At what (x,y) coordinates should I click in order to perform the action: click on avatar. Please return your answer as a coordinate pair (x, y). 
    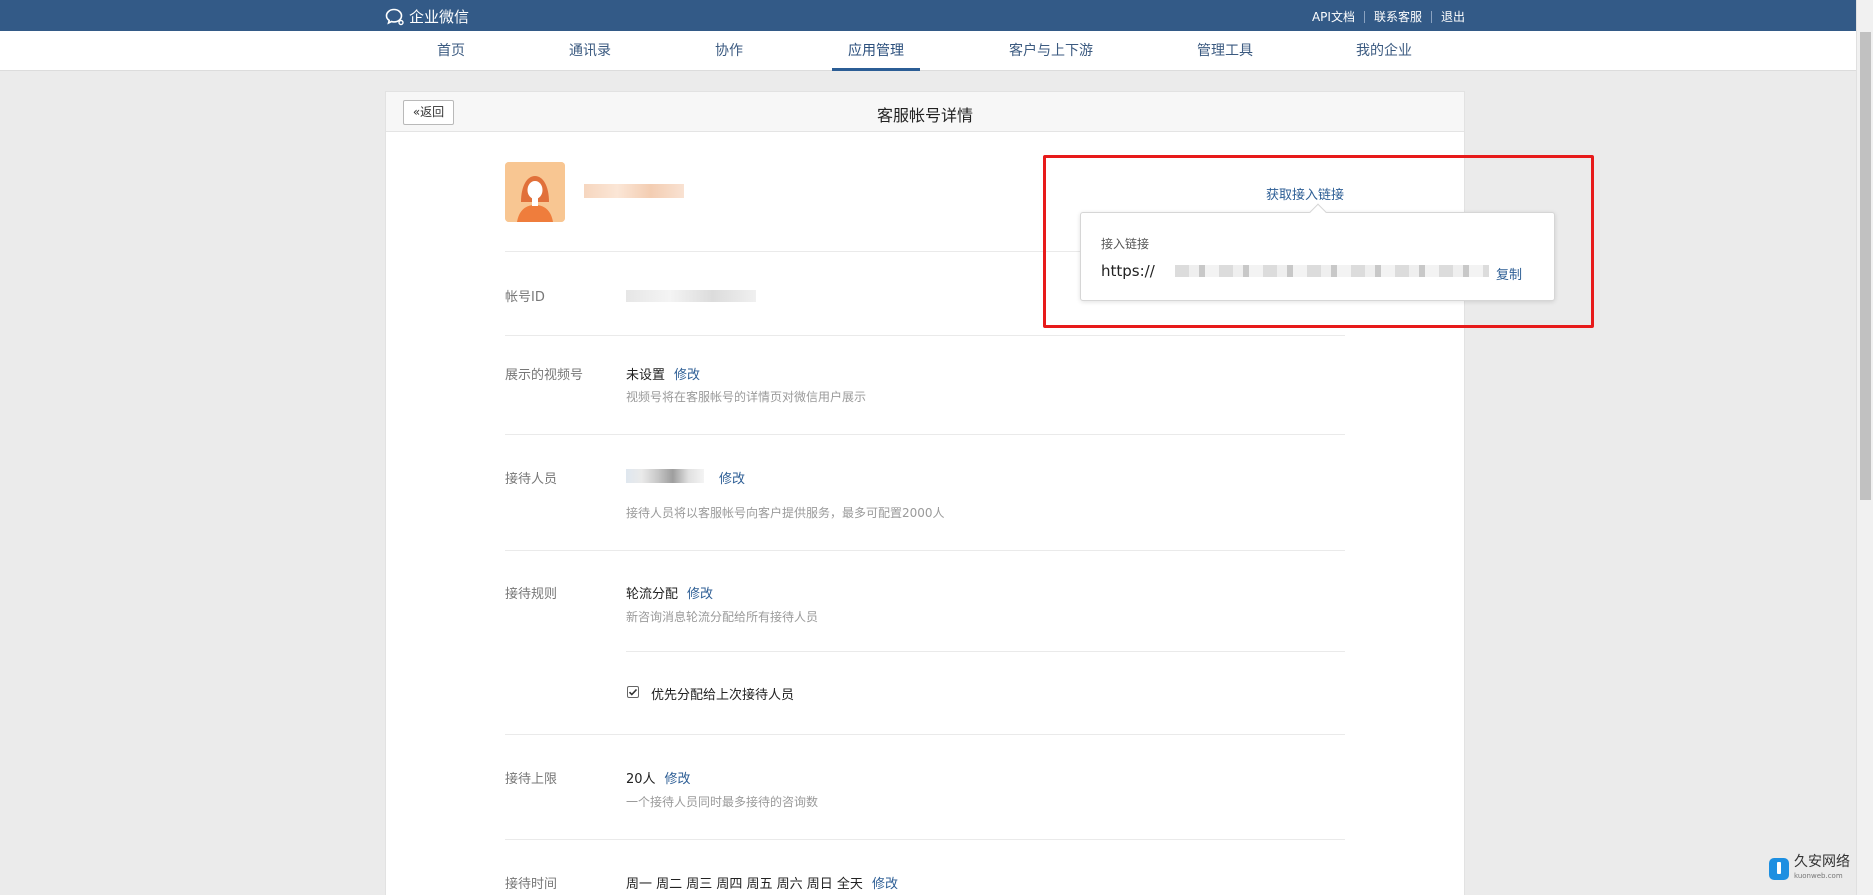
    Looking at the image, I should click on (535, 192).